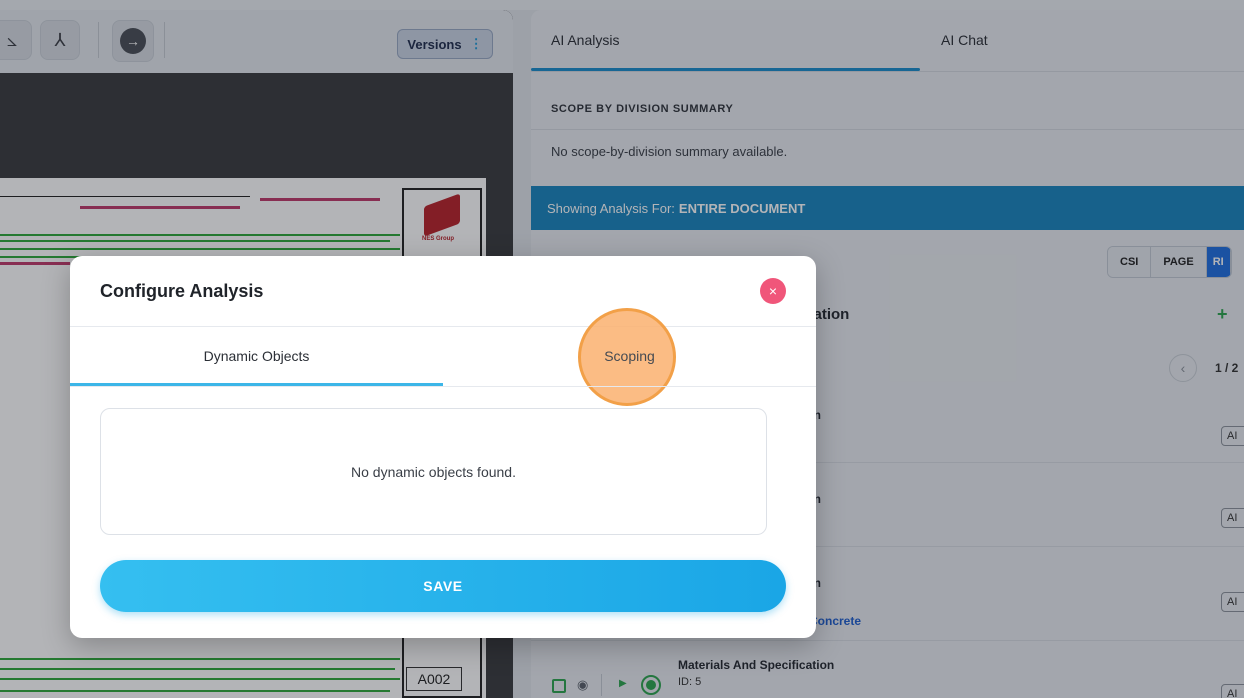 The height and width of the screenshot is (698, 1244). I want to click on dynamic-objects-empty-state: No dynamic objects found., so click(433, 471).